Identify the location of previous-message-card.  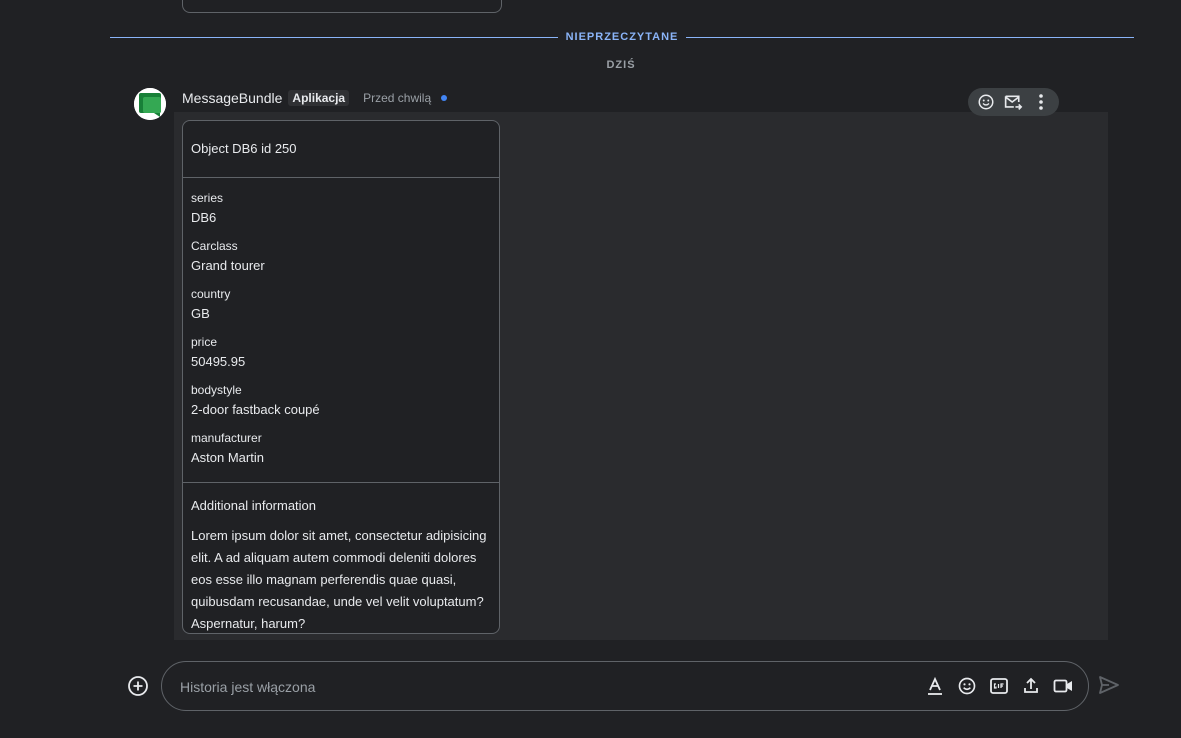
(342, 6).